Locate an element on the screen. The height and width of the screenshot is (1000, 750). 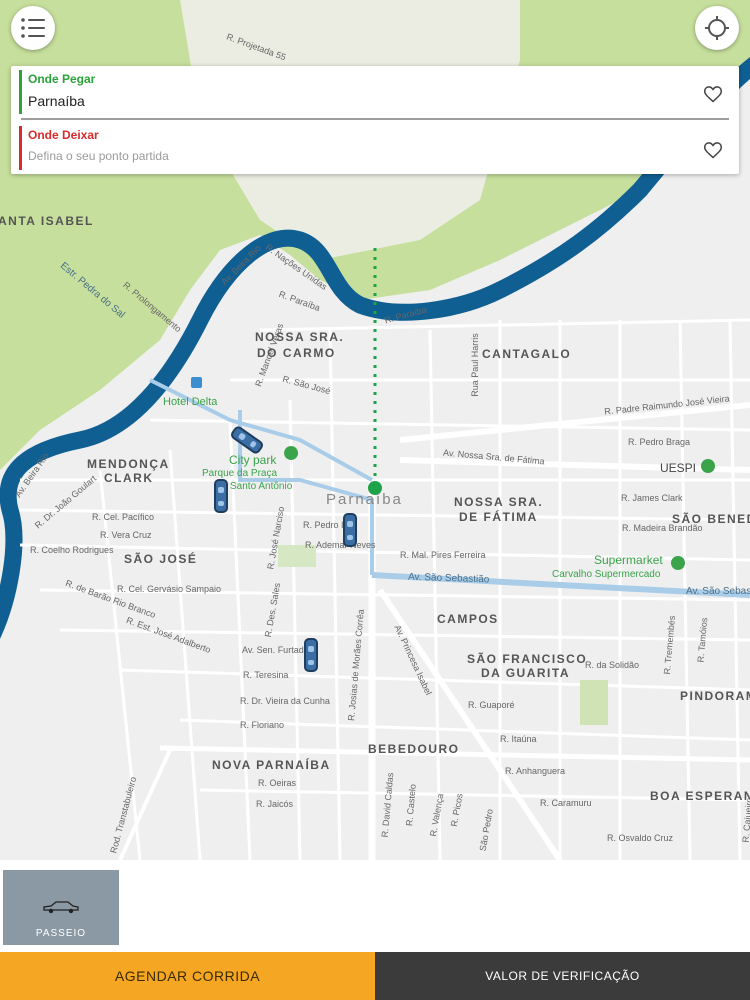
menu-button is located at coordinates (33, 28).